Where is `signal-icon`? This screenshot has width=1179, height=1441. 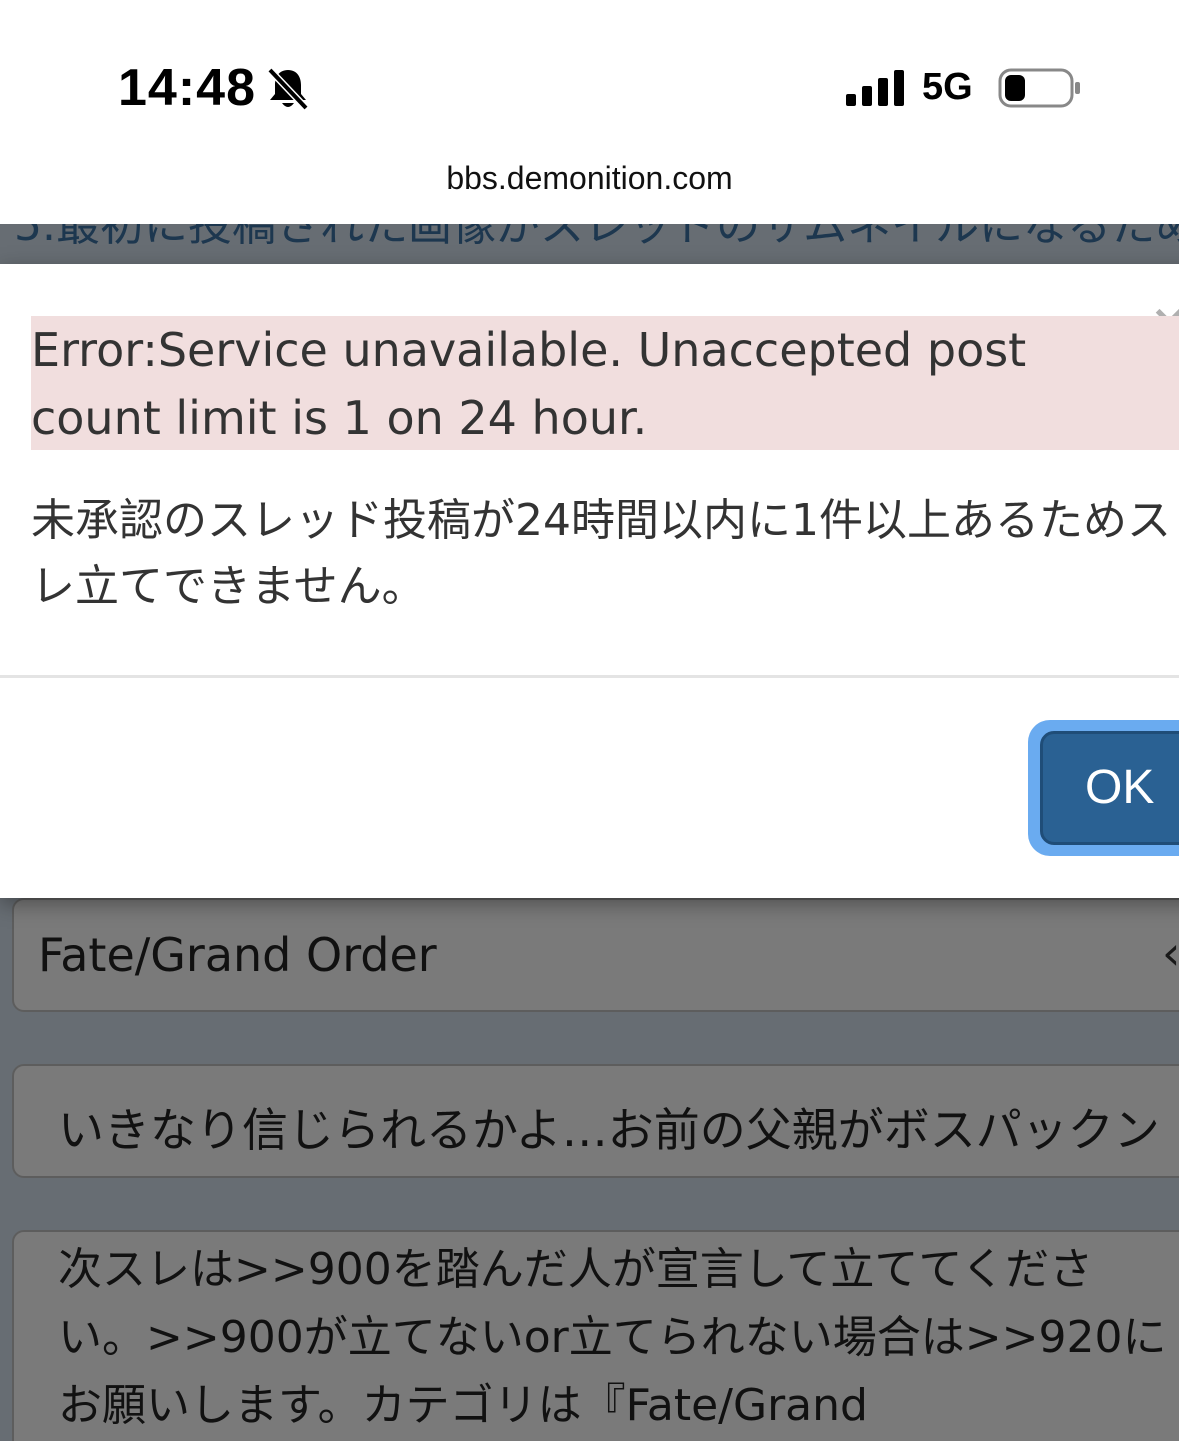 signal-icon is located at coordinates (875, 88).